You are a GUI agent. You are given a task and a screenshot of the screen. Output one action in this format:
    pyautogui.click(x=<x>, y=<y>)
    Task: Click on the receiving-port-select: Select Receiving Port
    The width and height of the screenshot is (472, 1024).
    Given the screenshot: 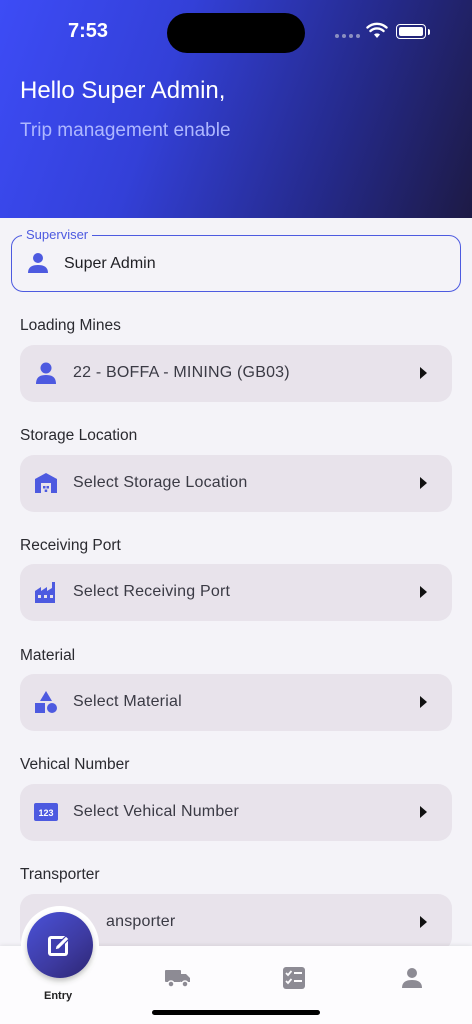 What is the action you would take?
    pyautogui.click(x=236, y=592)
    